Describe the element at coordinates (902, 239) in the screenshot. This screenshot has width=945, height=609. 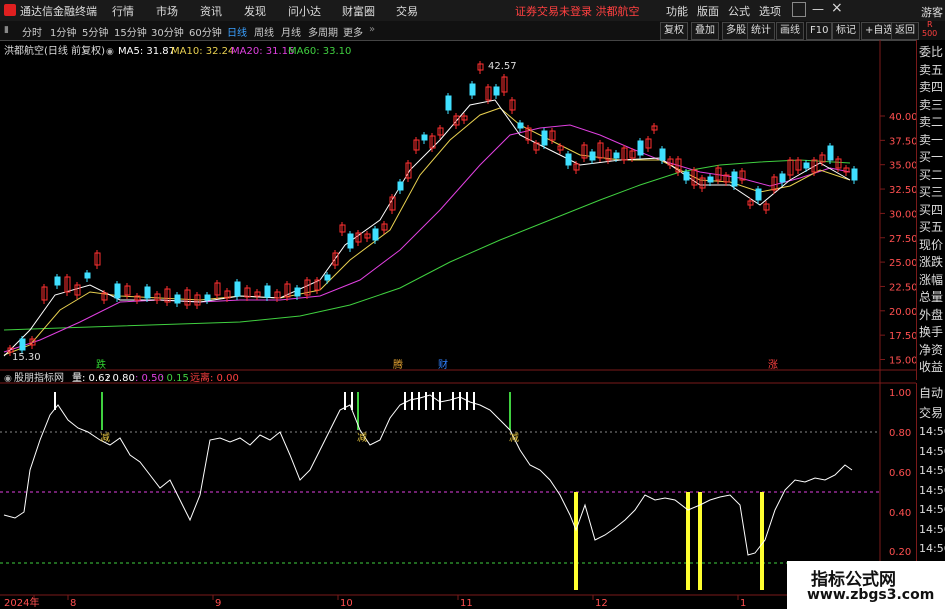
I see `price-tick-label: 27.50` at that location.